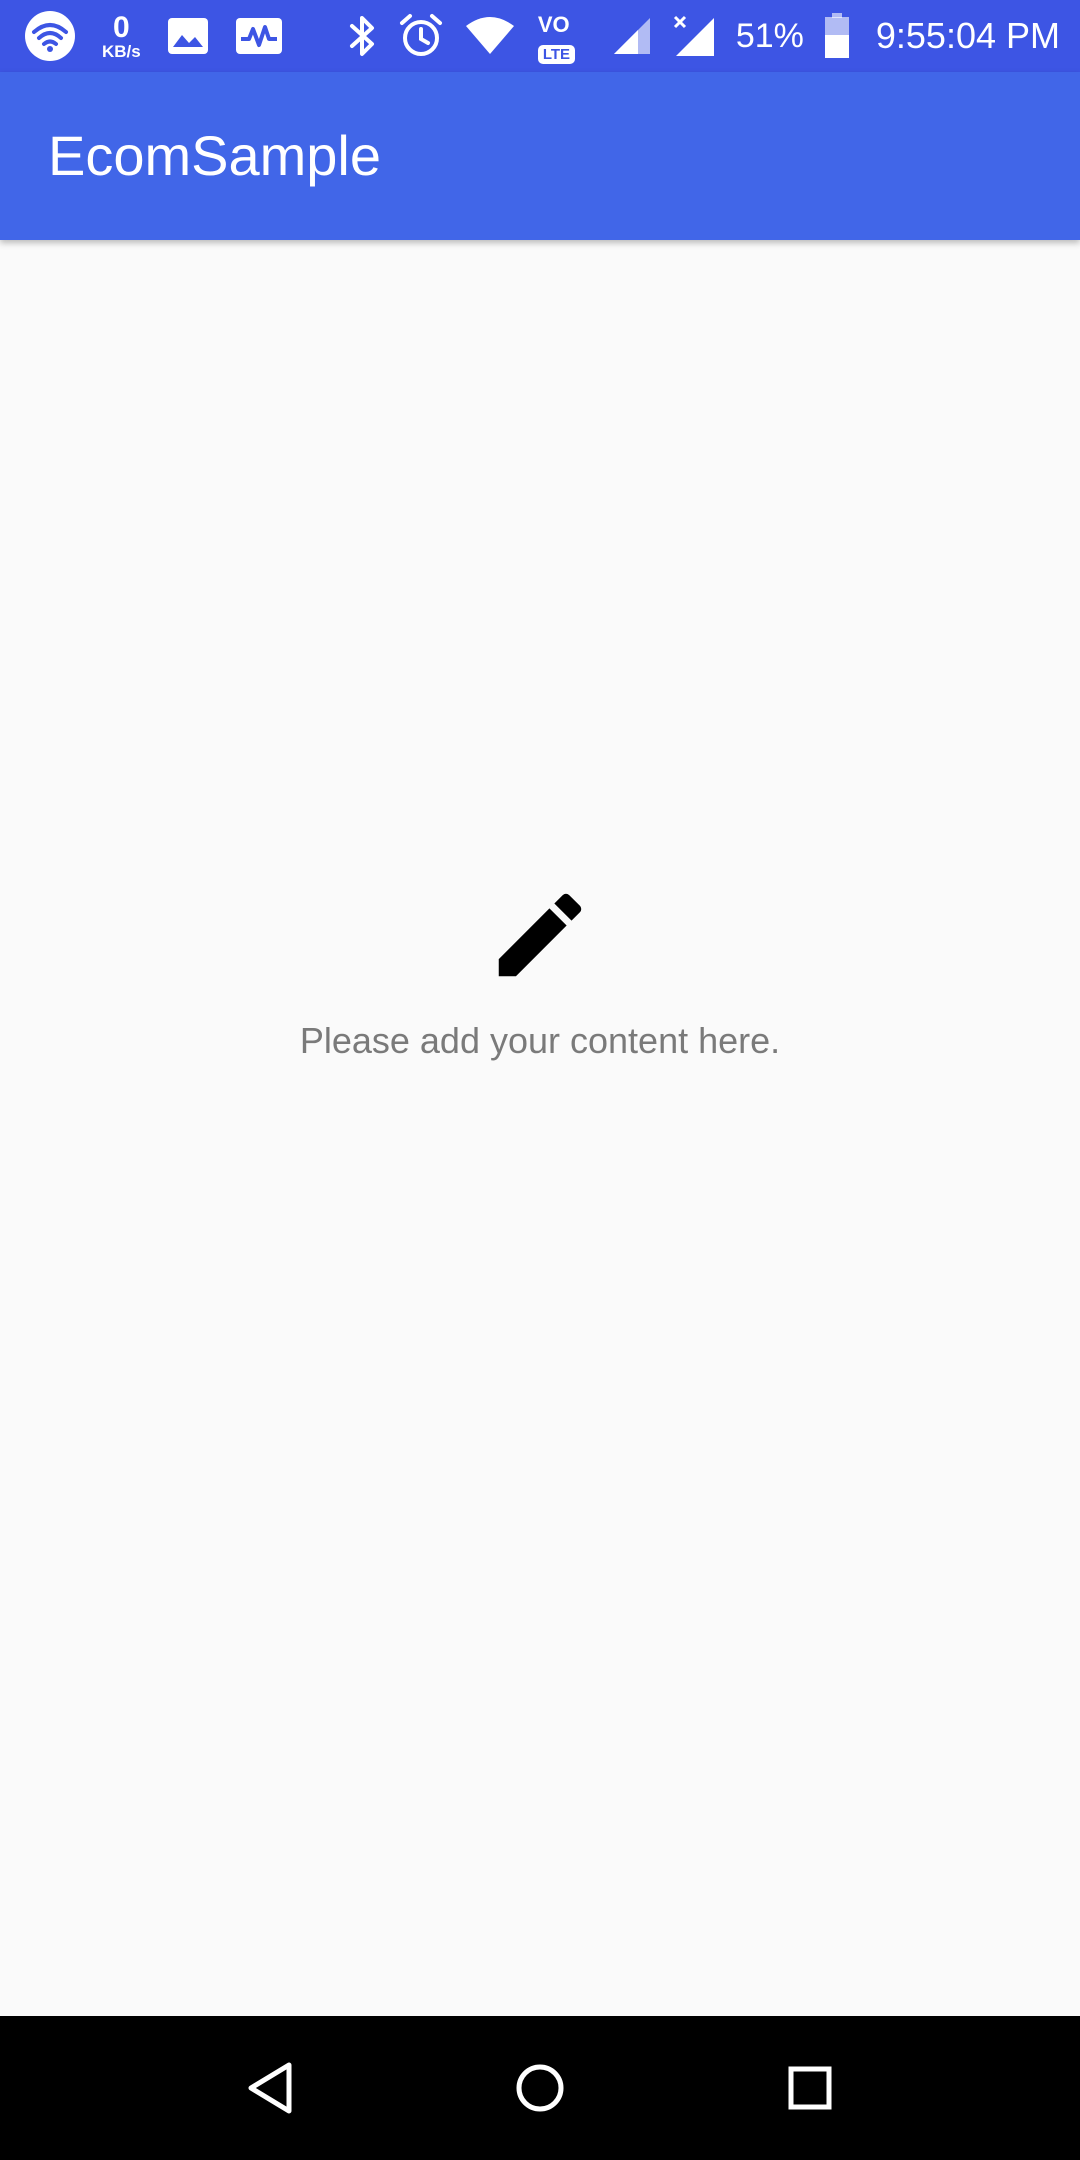 Image resolution: width=1080 pixels, height=2160 pixels. Describe the element at coordinates (769, 35) in the screenshot. I see `battery-percent: 51%` at that location.